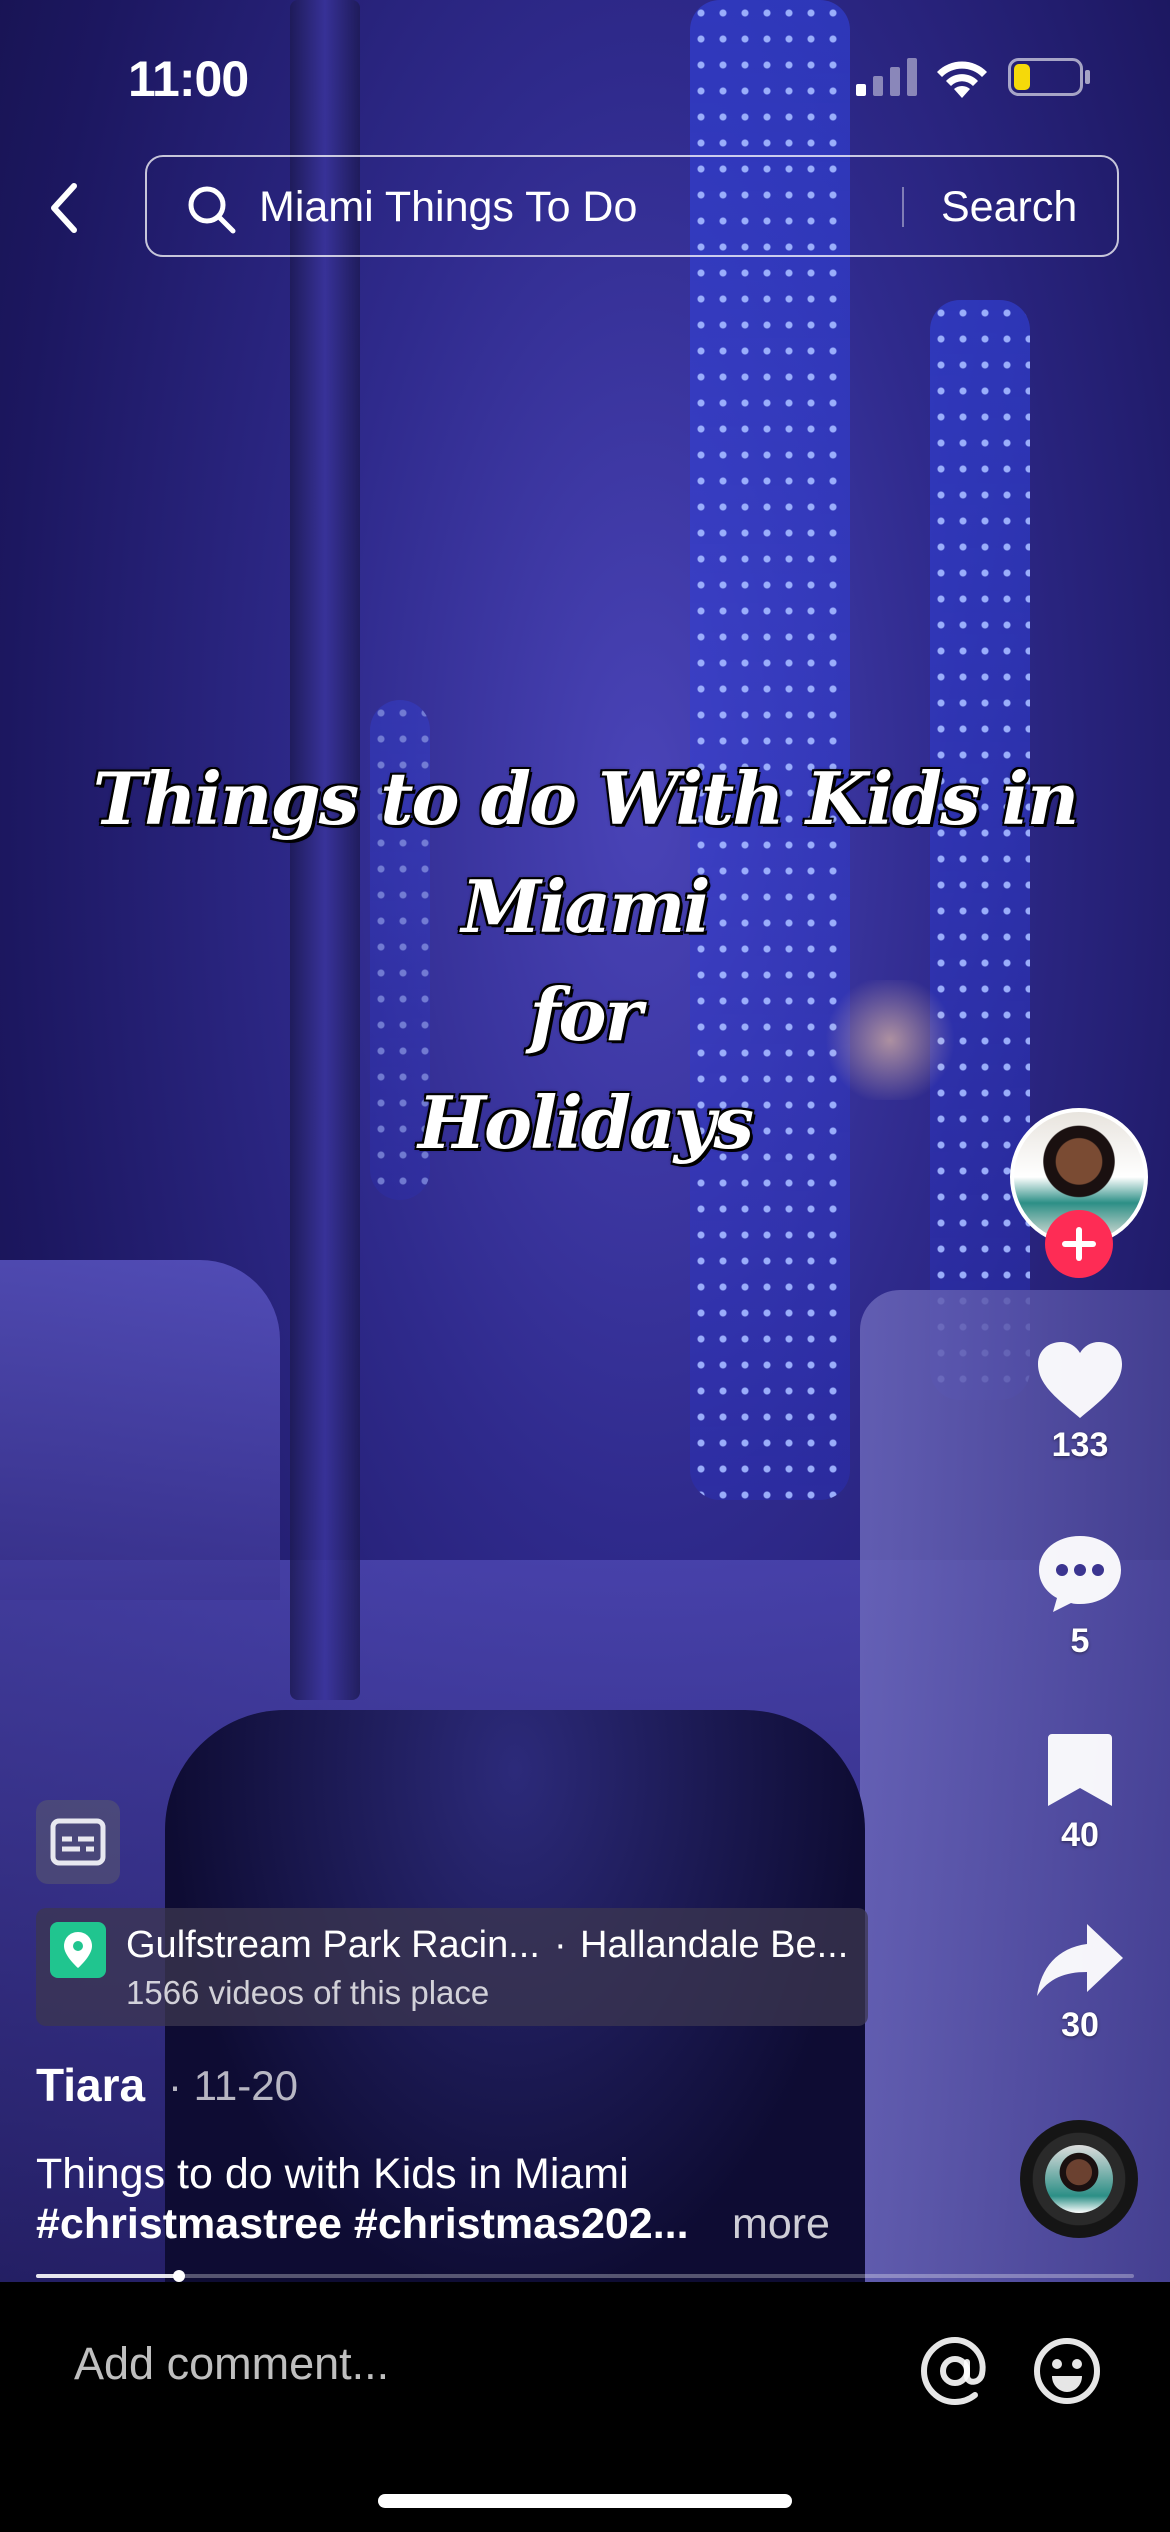 The image size is (1170, 2532). What do you see at coordinates (585, 1122) in the screenshot?
I see `overlay-line: Holidays` at bounding box center [585, 1122].